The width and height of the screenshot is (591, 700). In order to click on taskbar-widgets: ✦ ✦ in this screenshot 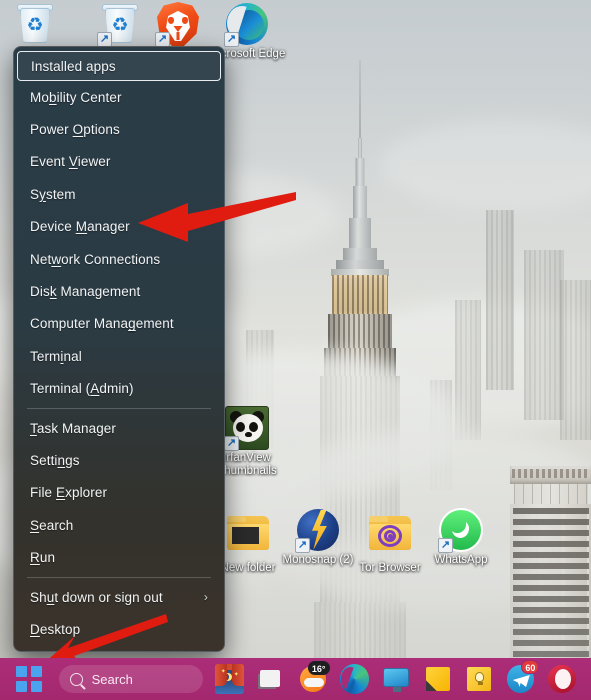, I will do `click(229, 679)`.